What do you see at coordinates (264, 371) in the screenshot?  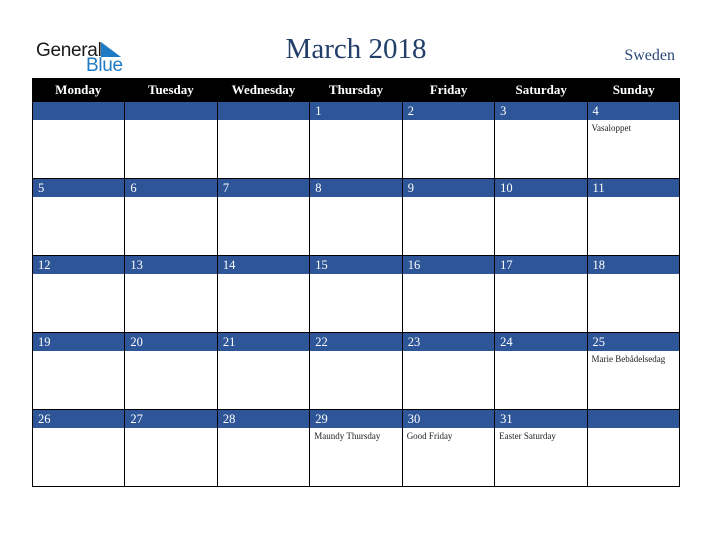 I see `day-cell: 21` at bounding box center [264, 371].